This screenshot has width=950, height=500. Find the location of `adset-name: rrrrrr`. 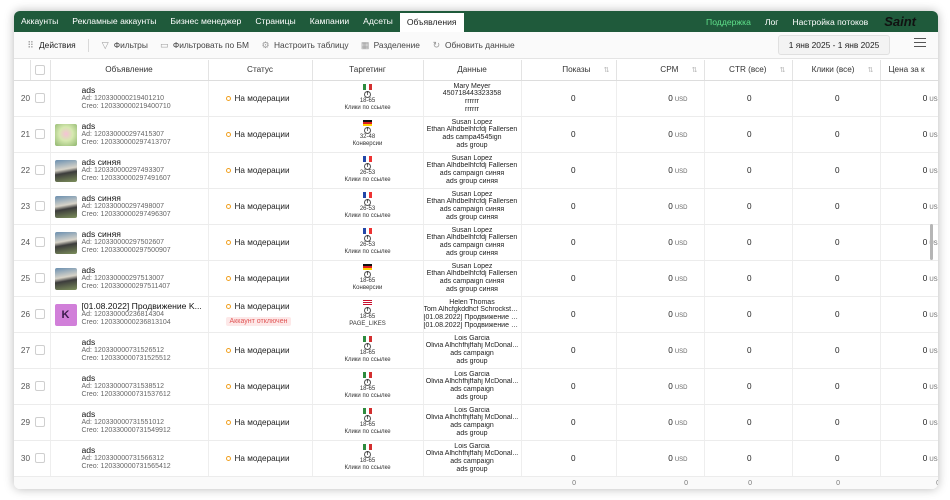

adset-name: rrrrrr is located at coordinates (472, 109).